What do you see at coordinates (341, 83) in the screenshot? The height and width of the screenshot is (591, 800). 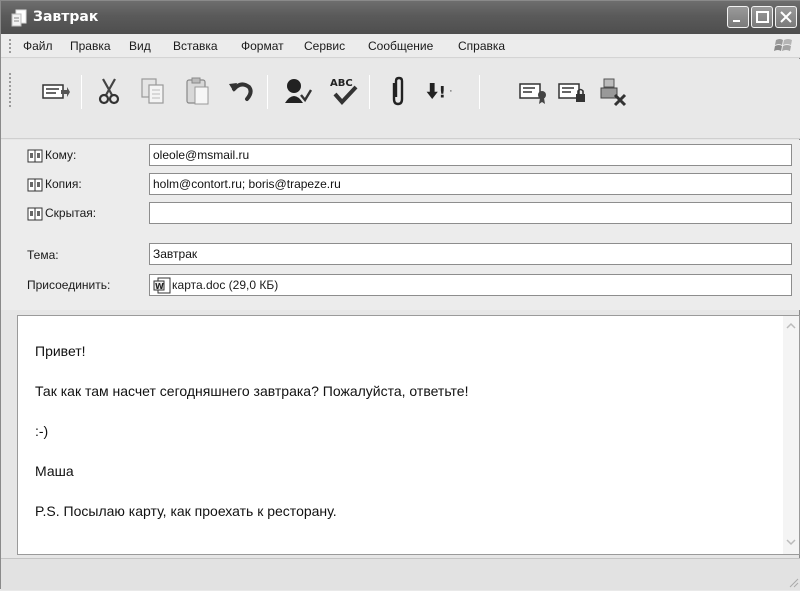 I see `spelling-abc-text: ABC` at bounding box center [341, 83].